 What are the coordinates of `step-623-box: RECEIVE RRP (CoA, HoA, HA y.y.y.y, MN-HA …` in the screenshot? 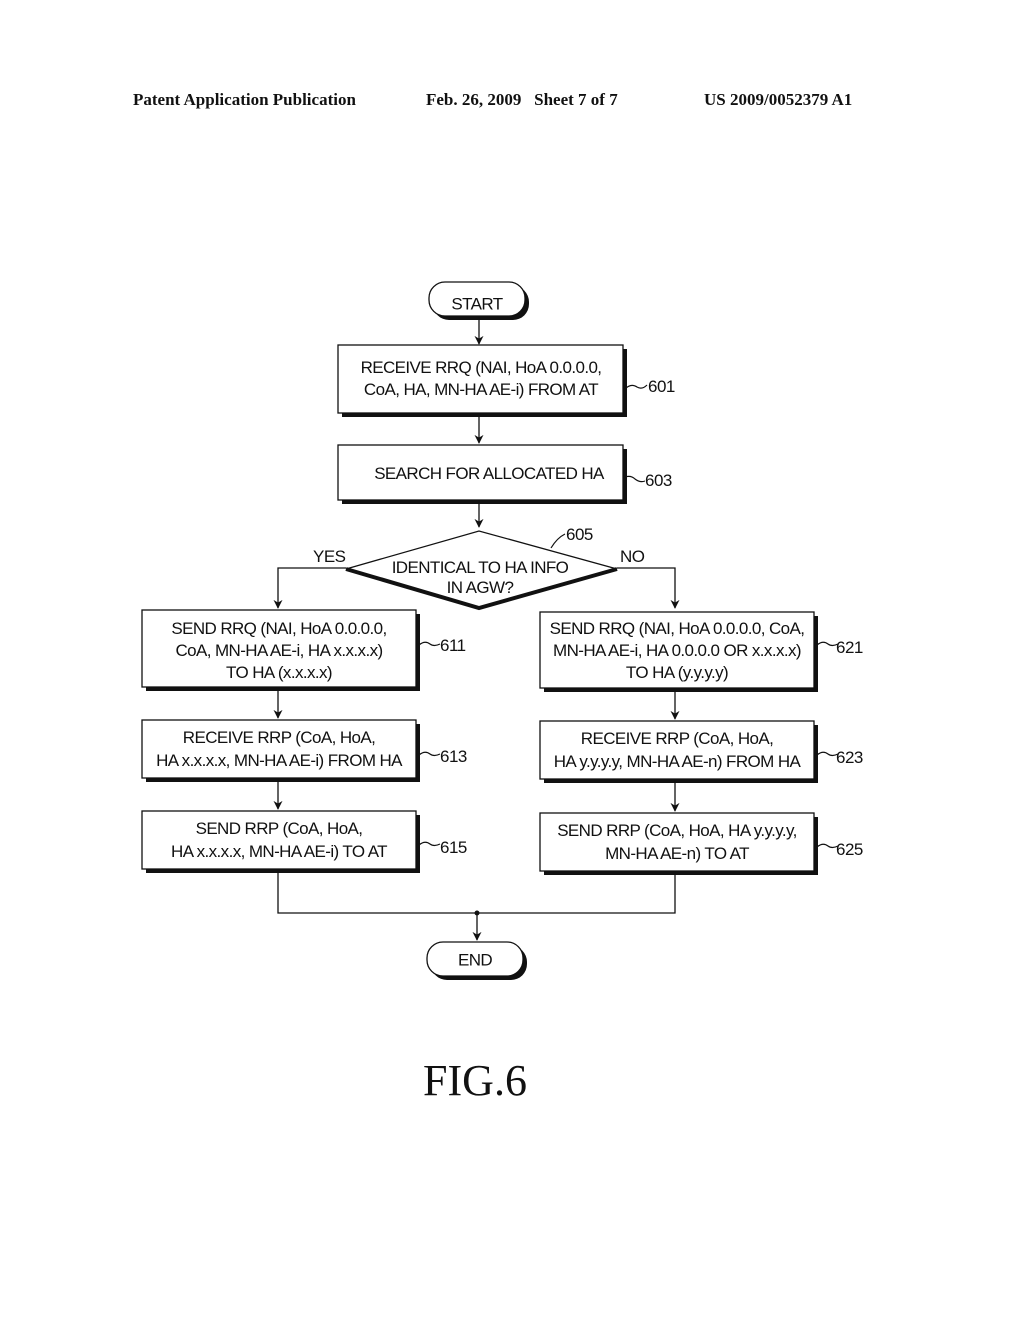 It's located at (678, 751).